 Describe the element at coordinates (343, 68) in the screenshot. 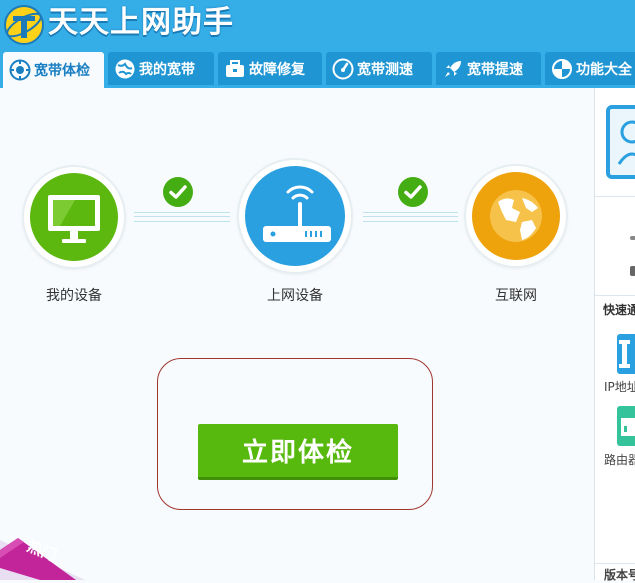

I see `speedometer-icon` at that location.